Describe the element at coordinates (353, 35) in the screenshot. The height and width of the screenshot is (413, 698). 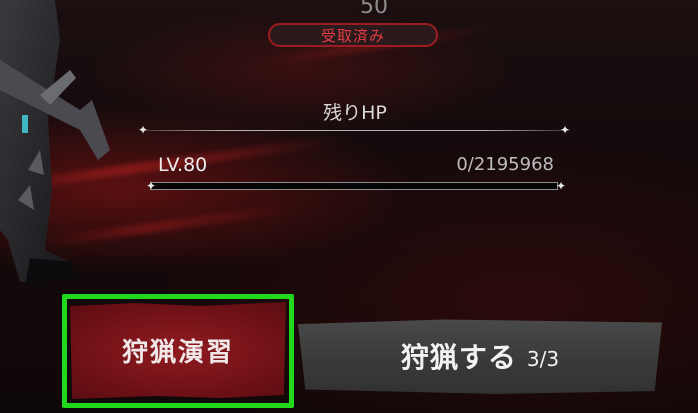
I see `claimed-status-badge: 受取済み` at that location.